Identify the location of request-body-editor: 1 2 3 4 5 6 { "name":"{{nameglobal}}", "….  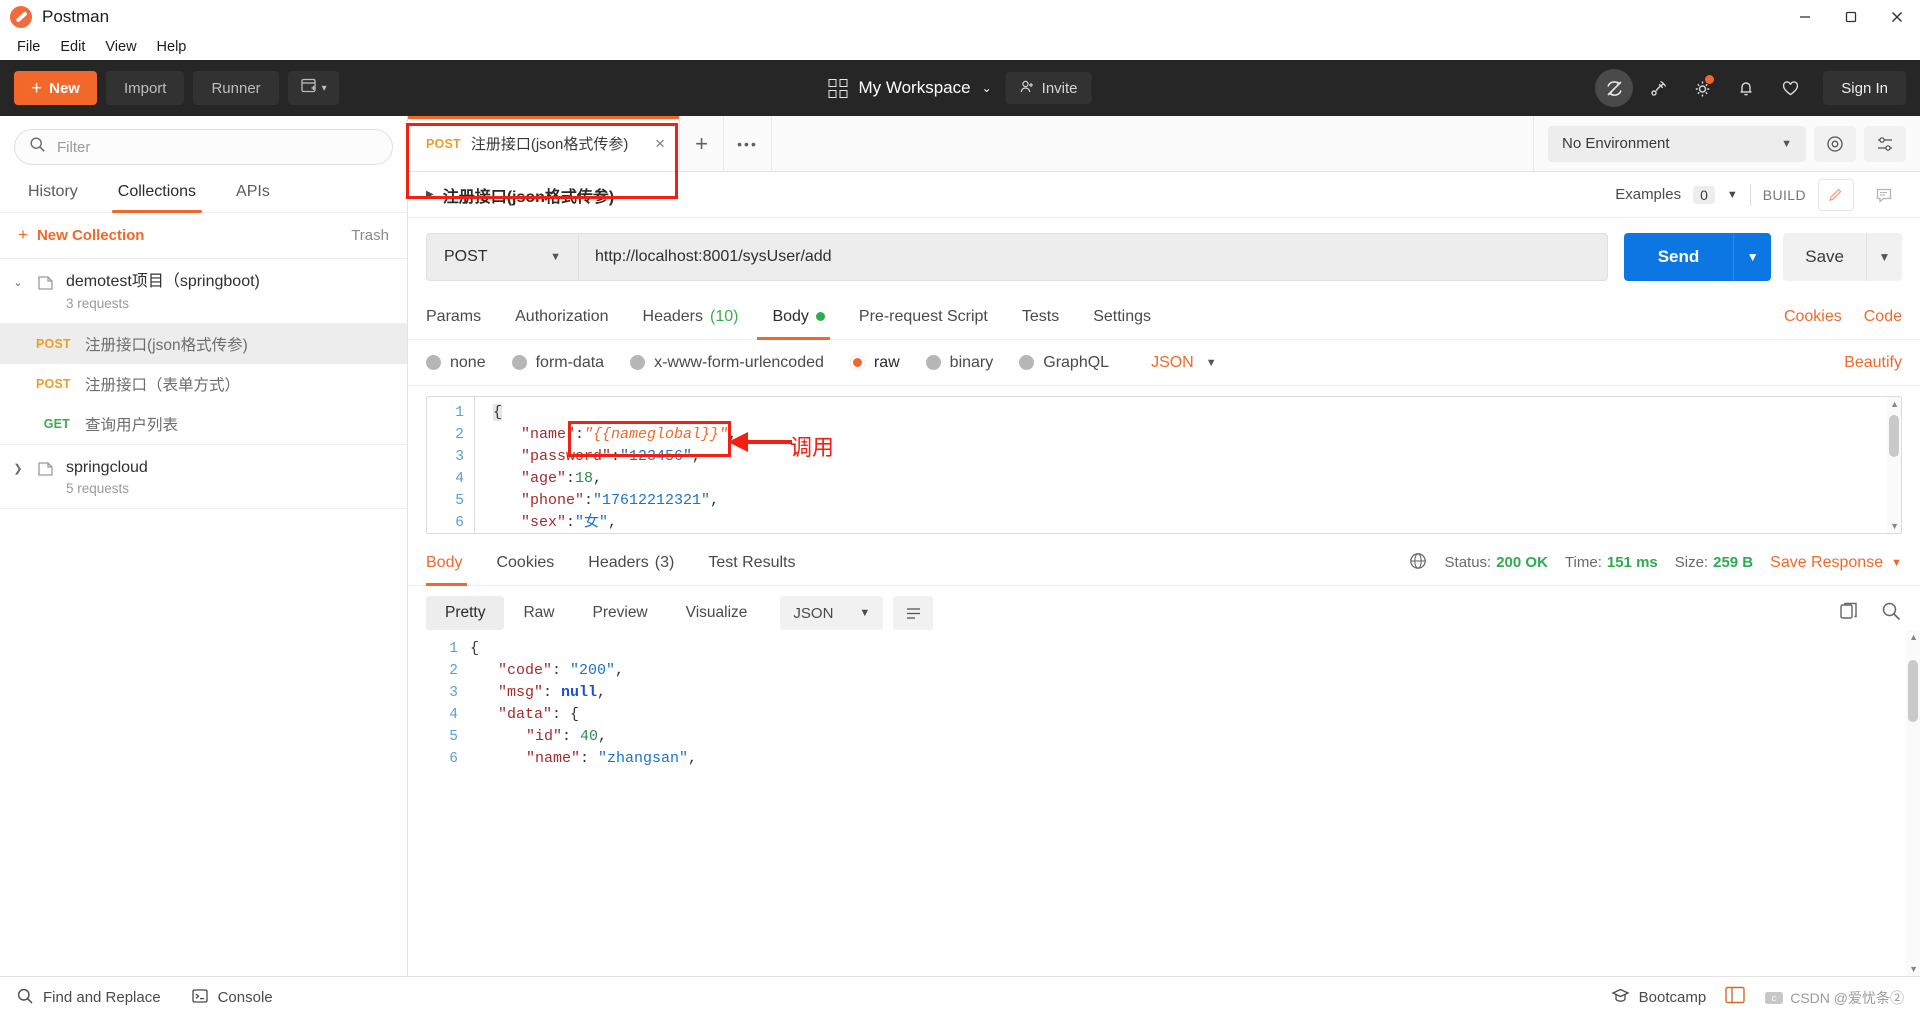
(1164, 465).